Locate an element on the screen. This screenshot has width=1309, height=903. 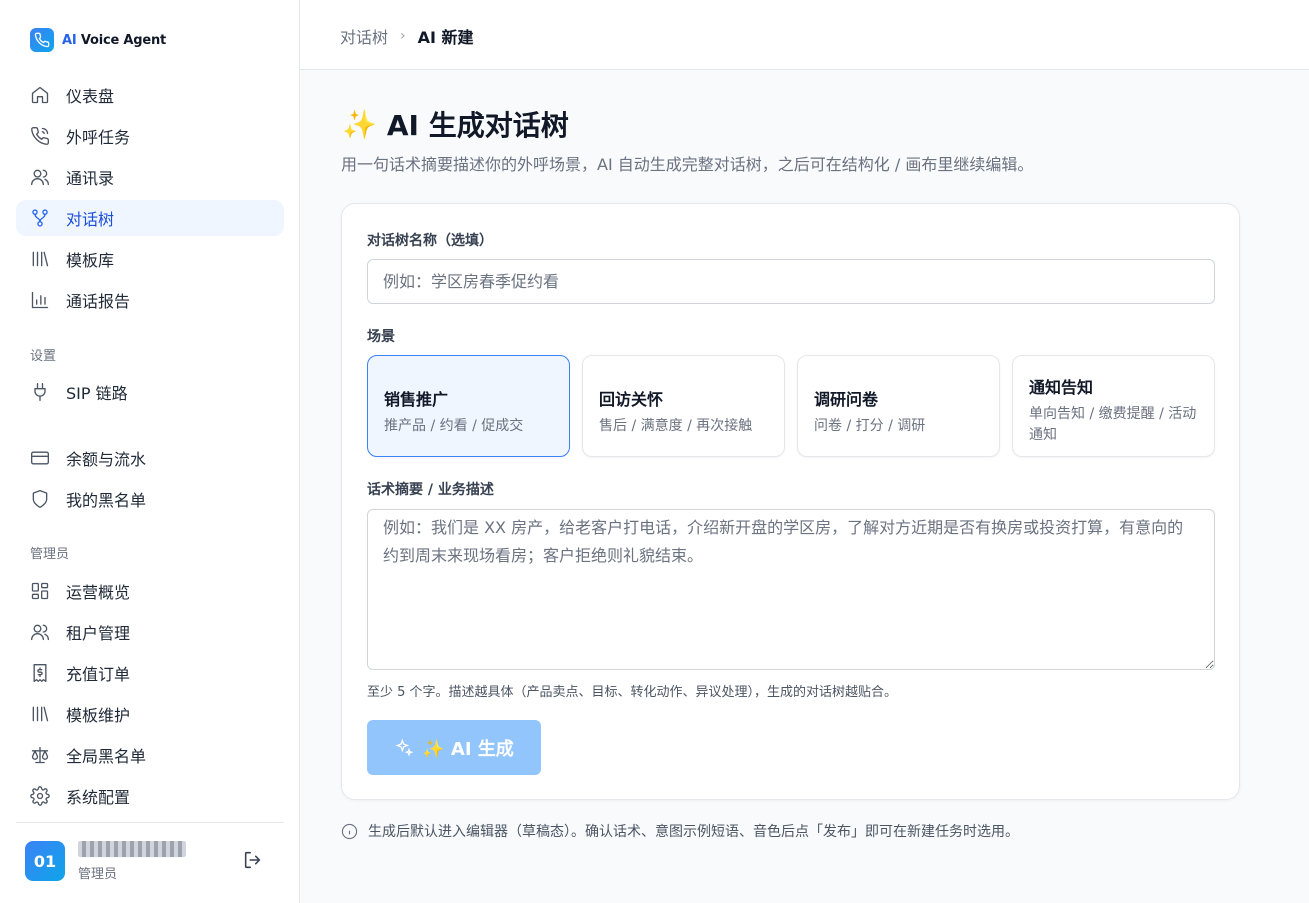
admin-nav: 运营概览 租户管理 充值订单 模板维护 全局黑名单 系统配置 is located at coordinates (150, 696).